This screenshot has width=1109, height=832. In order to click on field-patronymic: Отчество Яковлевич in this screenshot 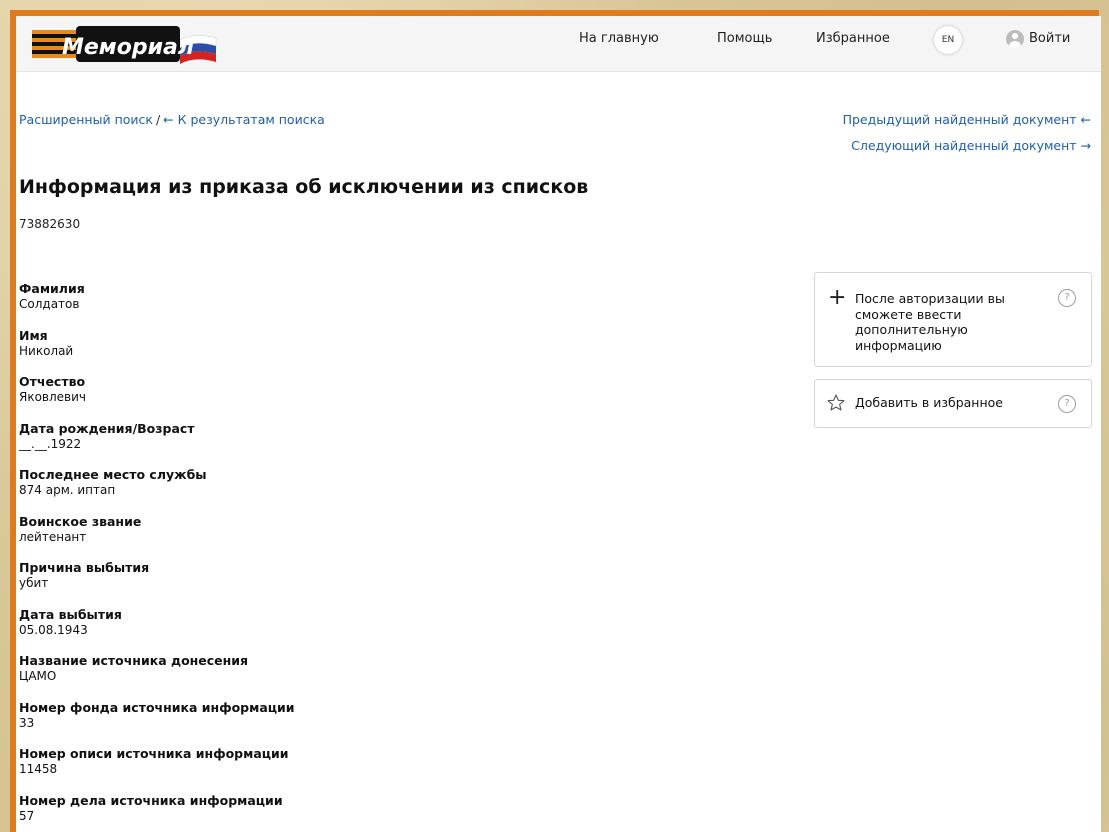, I will do `click(319, 397)`.